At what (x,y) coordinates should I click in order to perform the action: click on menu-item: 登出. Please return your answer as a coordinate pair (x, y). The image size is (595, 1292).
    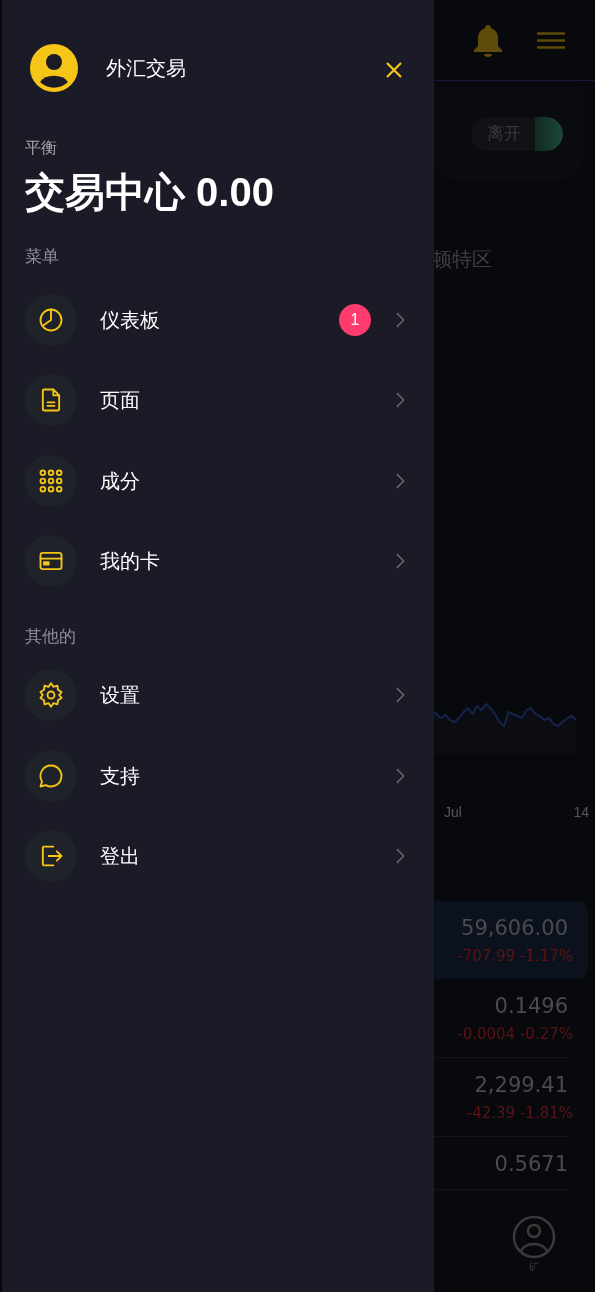
    Looking at the image, I should click on (218, 856).